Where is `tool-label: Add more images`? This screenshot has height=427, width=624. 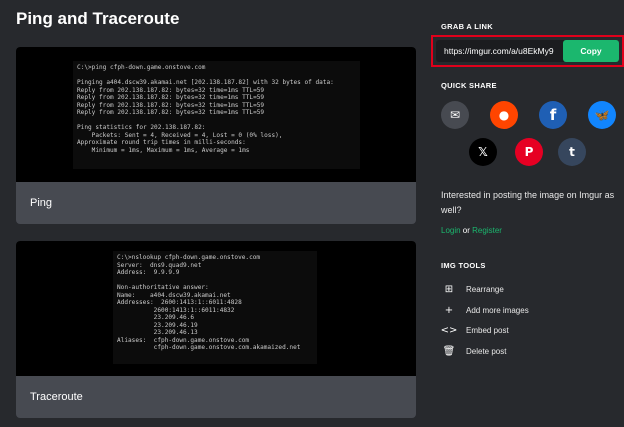 tool-label: Add more images is located at coordinates (497, 310).